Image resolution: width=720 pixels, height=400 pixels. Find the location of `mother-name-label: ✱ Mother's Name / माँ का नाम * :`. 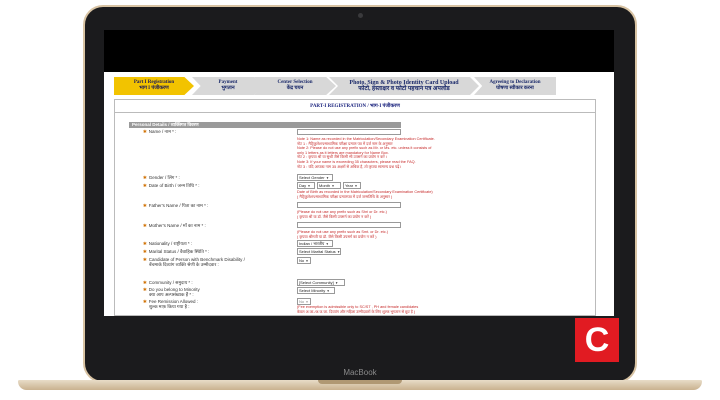

mother-name-label: ✱ Mother's Name / माँ का नाम * : is located at coordinates (174, 225).